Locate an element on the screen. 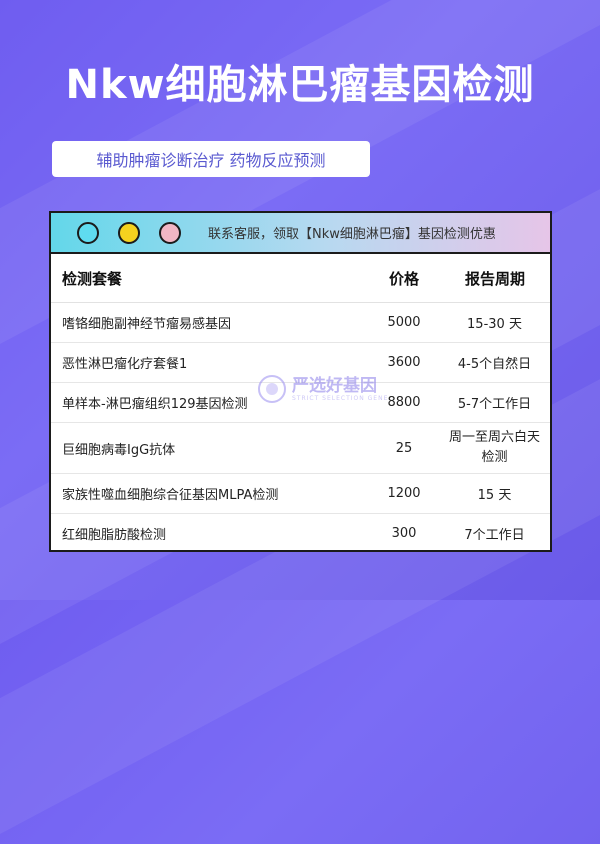 The image size is (600, 844). subtitle-badge: 辅助肿瘤诊断治疗 药物反应预测 is located at coordinates (211, 159).